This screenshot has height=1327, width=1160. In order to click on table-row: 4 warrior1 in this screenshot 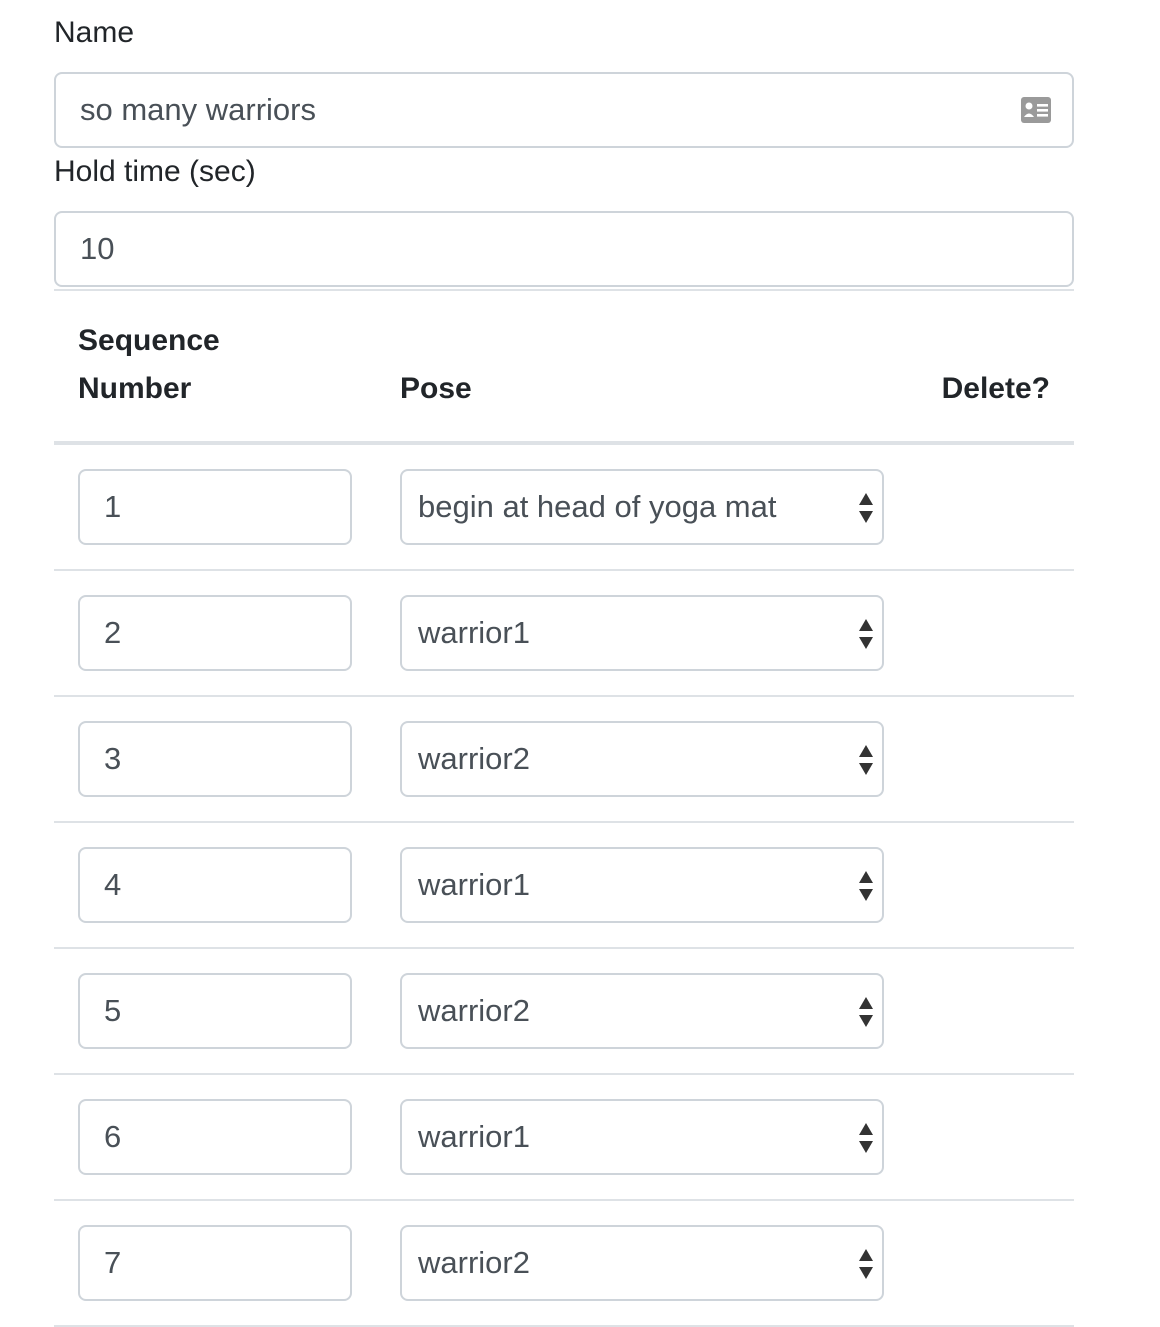, I will do `click(564, 885)`.